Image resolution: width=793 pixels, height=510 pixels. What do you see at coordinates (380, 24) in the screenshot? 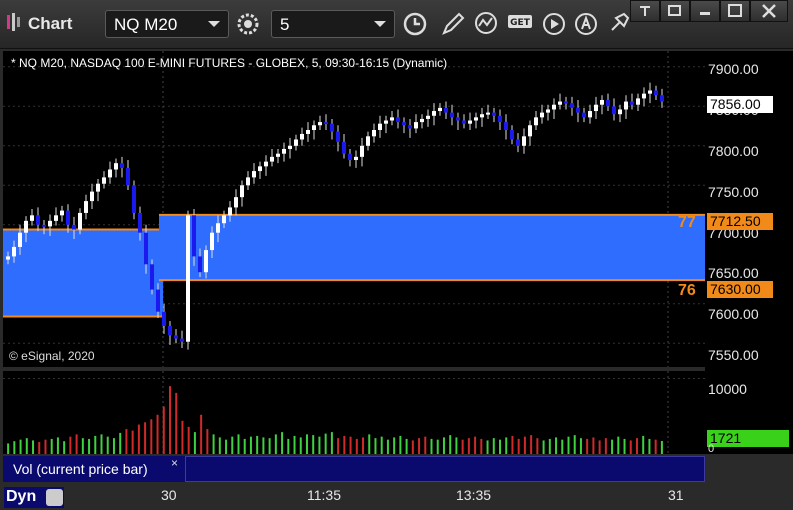
I see `chevron-down-icon` at bounding box center [380, 24].